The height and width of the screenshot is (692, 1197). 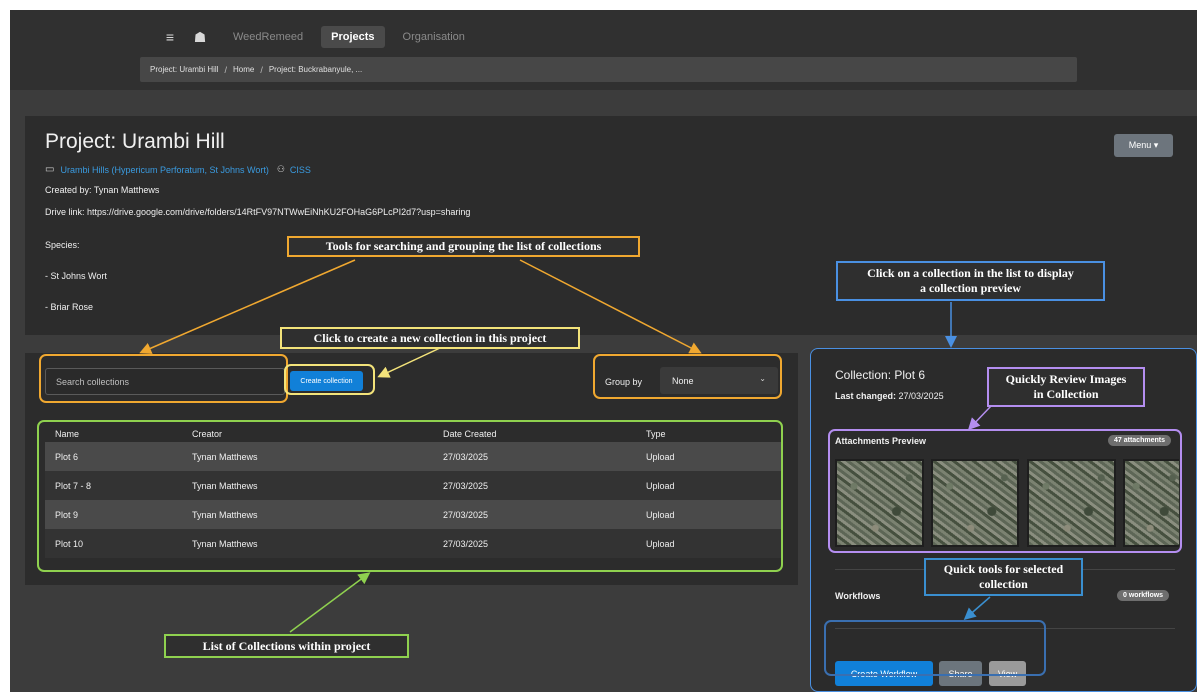 I want to click on home-icon: ☗, so click(x=200, y=37).